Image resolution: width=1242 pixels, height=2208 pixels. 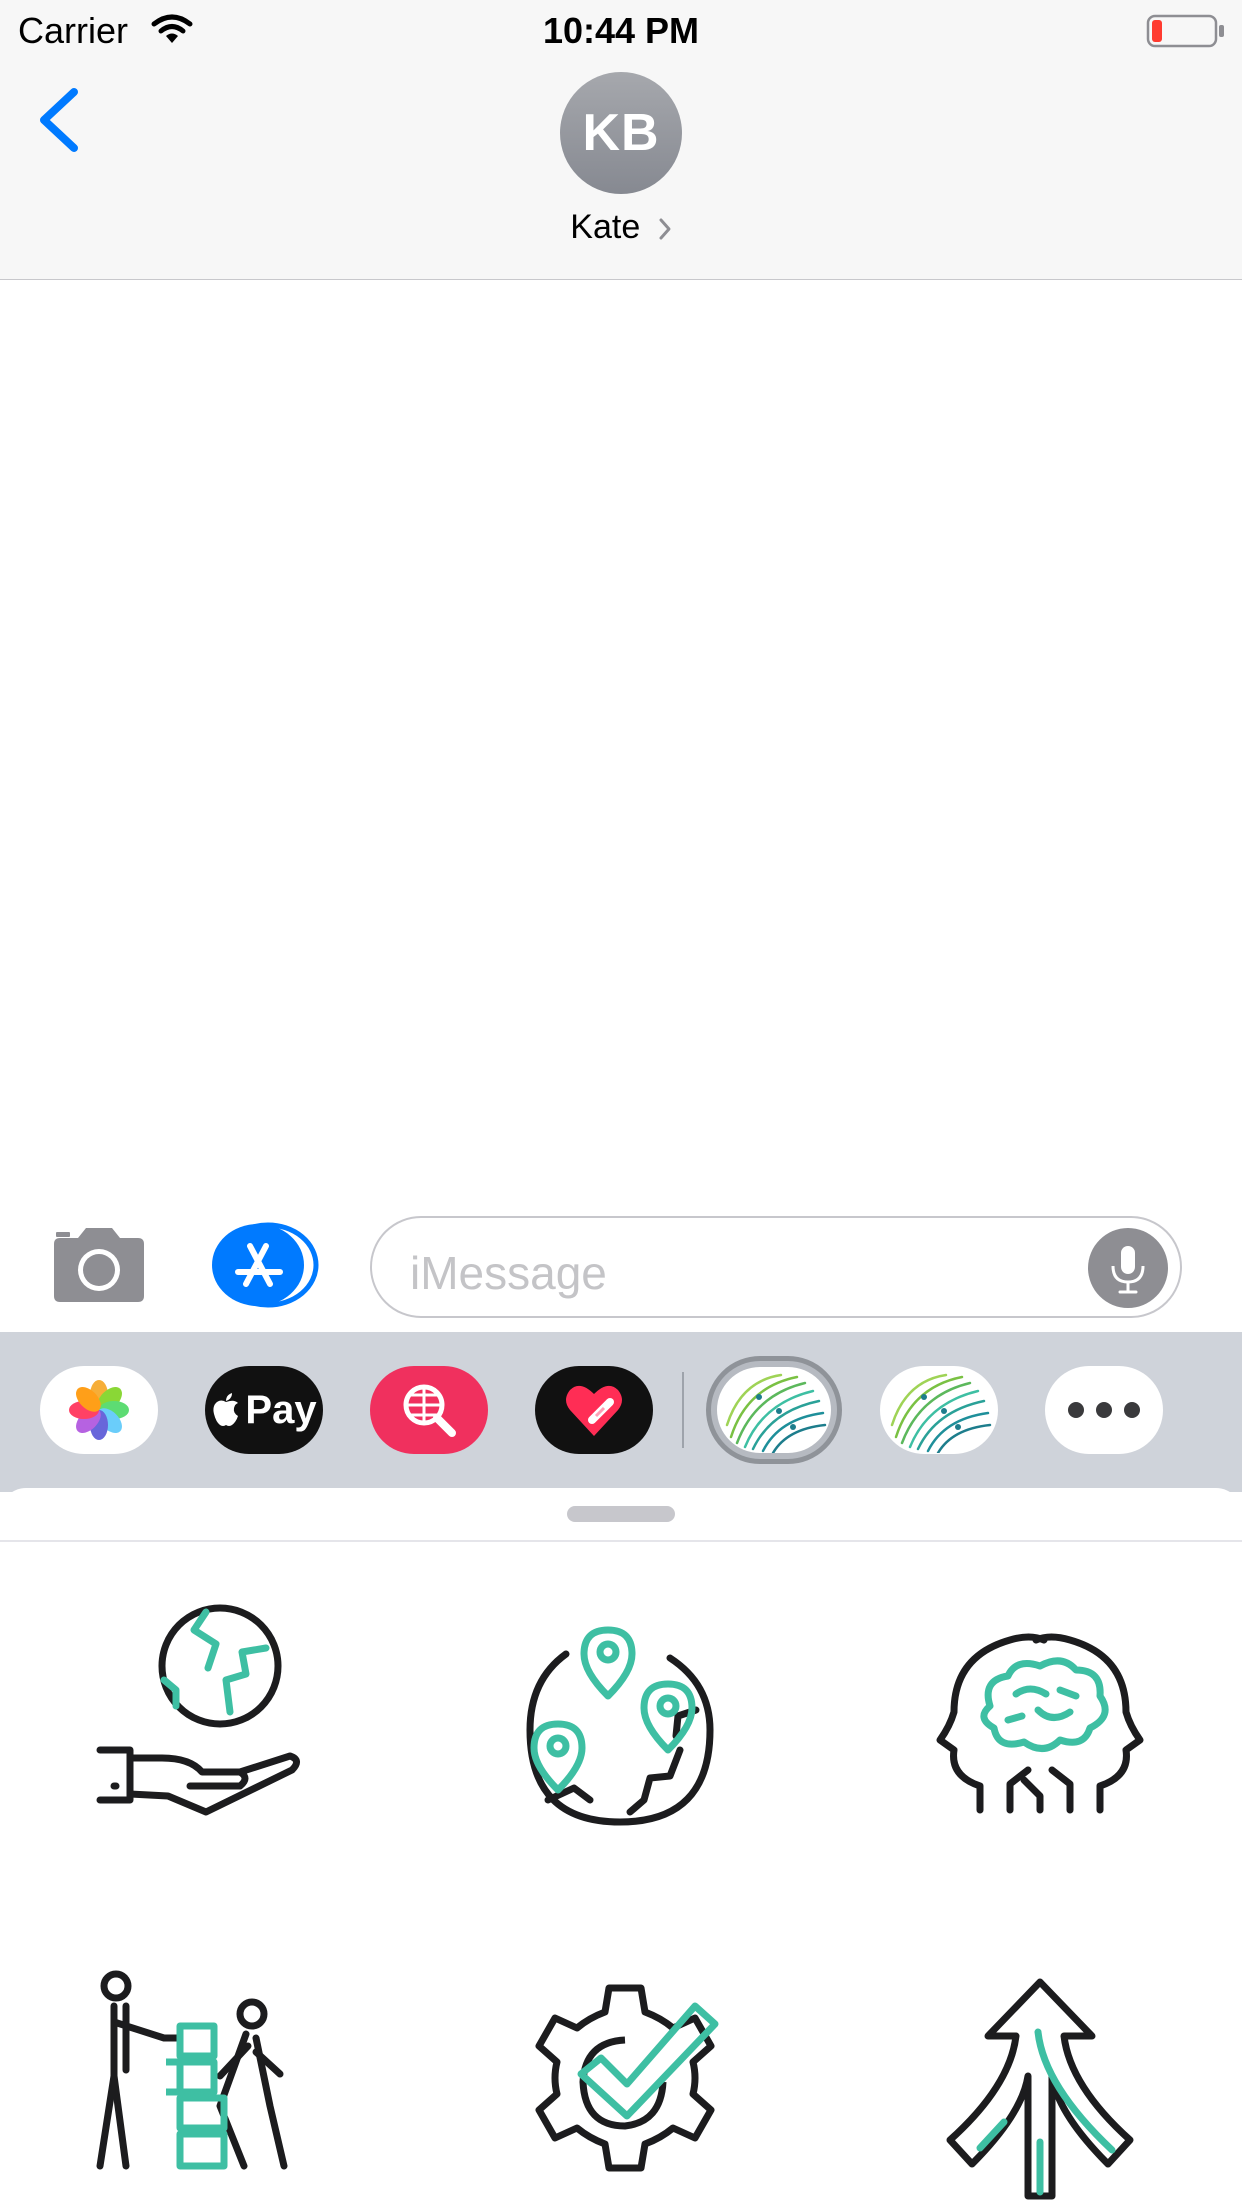 I want to click on drawer-divider, so click(x=683, y=1410).